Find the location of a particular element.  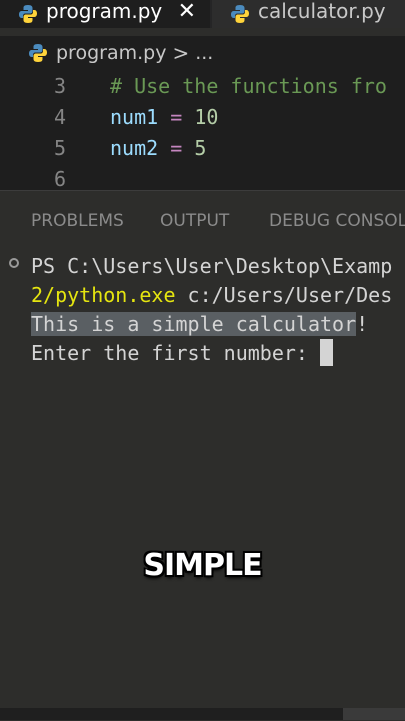

tab-calculator-py: calculator.py is located at coordinates (308, 14).